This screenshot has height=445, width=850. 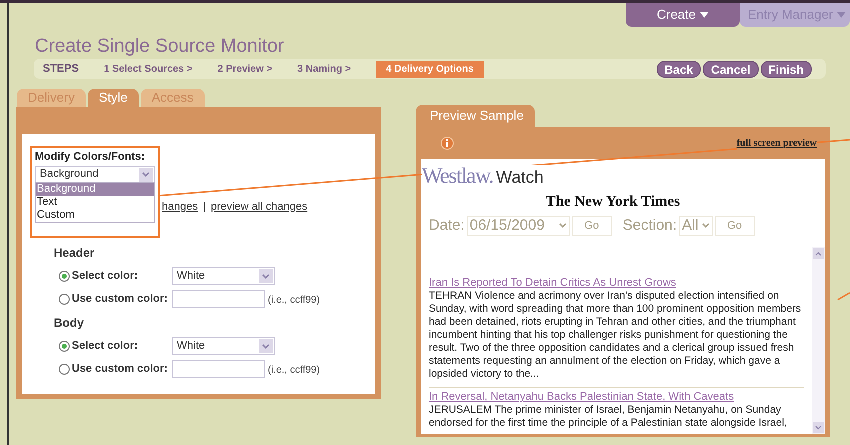 I want to click on scroll-up-icon, so click(x=818, y=253).